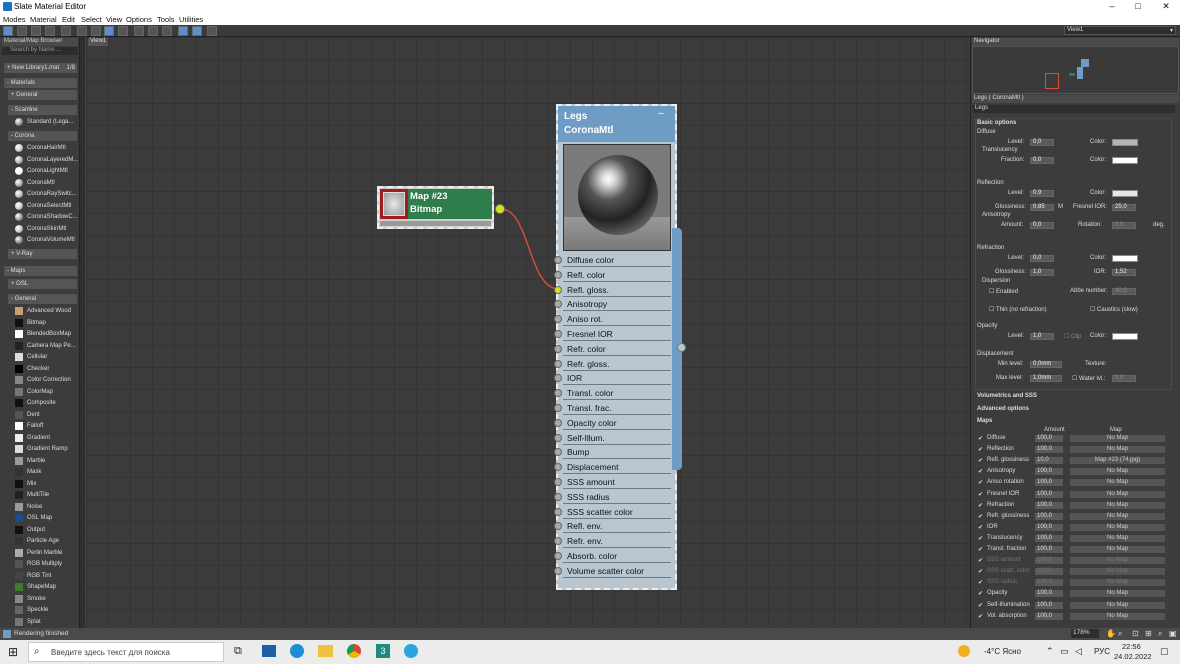  Describe the element at coordinates (40, 587) in the screenshot. I see `map-item: ShapeMap` at that location.